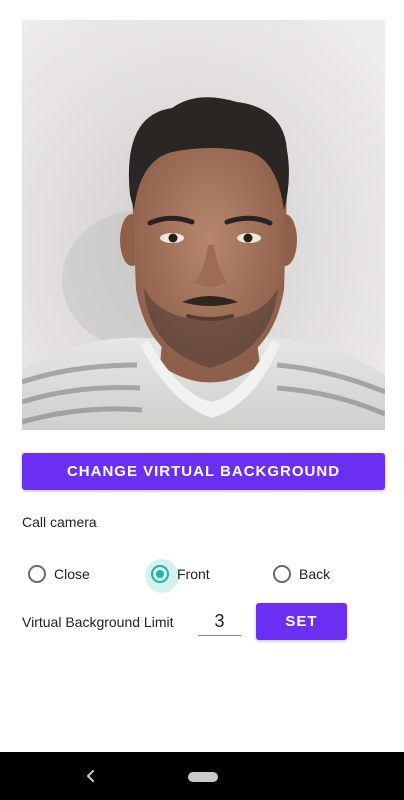 Image resolution: width=404 pixels, height=800 pixels. What do you see at coordinates (282, 574) in the screenshot?
I see `radio-back-circle-icon` at bounding box center [282, 574].